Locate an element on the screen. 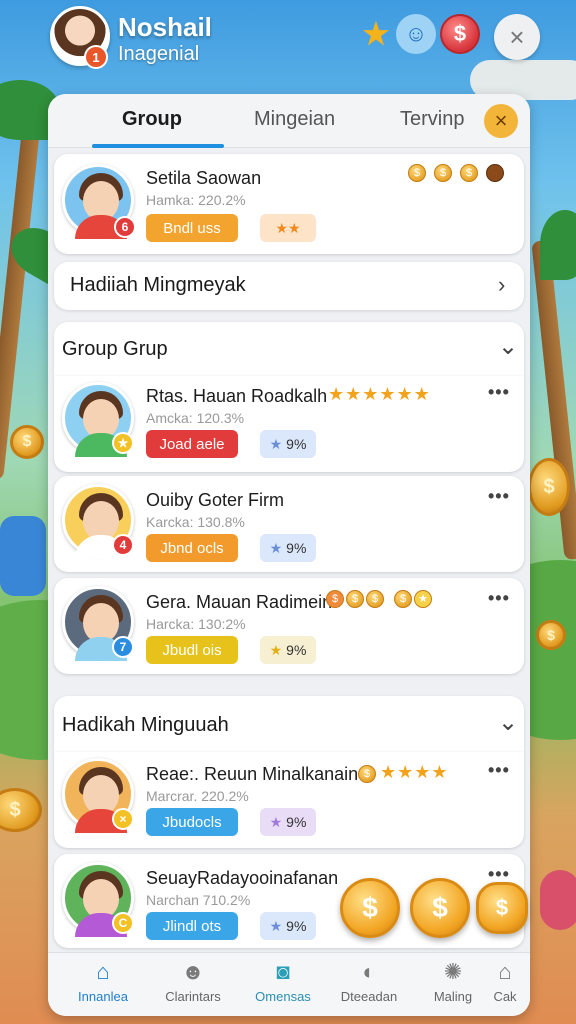 The height and width of the screenshot is (1024, 576). nav-item-home: ⌂ Innanlea is located at coordinates (103, 981).